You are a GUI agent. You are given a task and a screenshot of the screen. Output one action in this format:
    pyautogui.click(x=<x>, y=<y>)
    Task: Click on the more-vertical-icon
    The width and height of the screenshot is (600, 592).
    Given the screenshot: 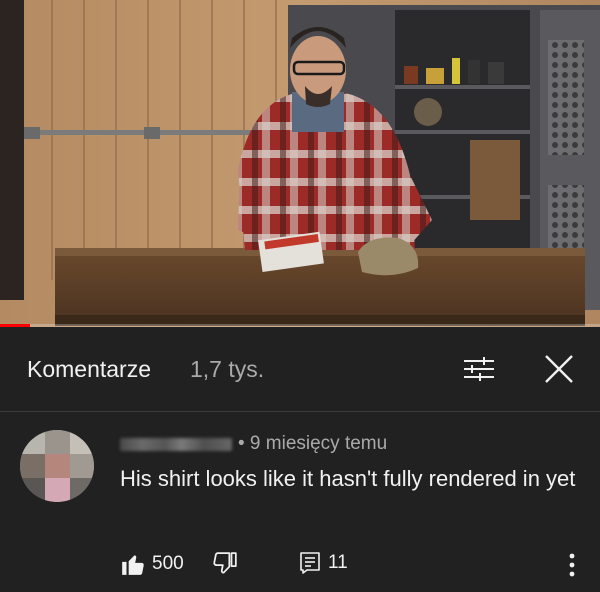 What is the action you would take?
    pyautogui.click(x=572, y=565)
    